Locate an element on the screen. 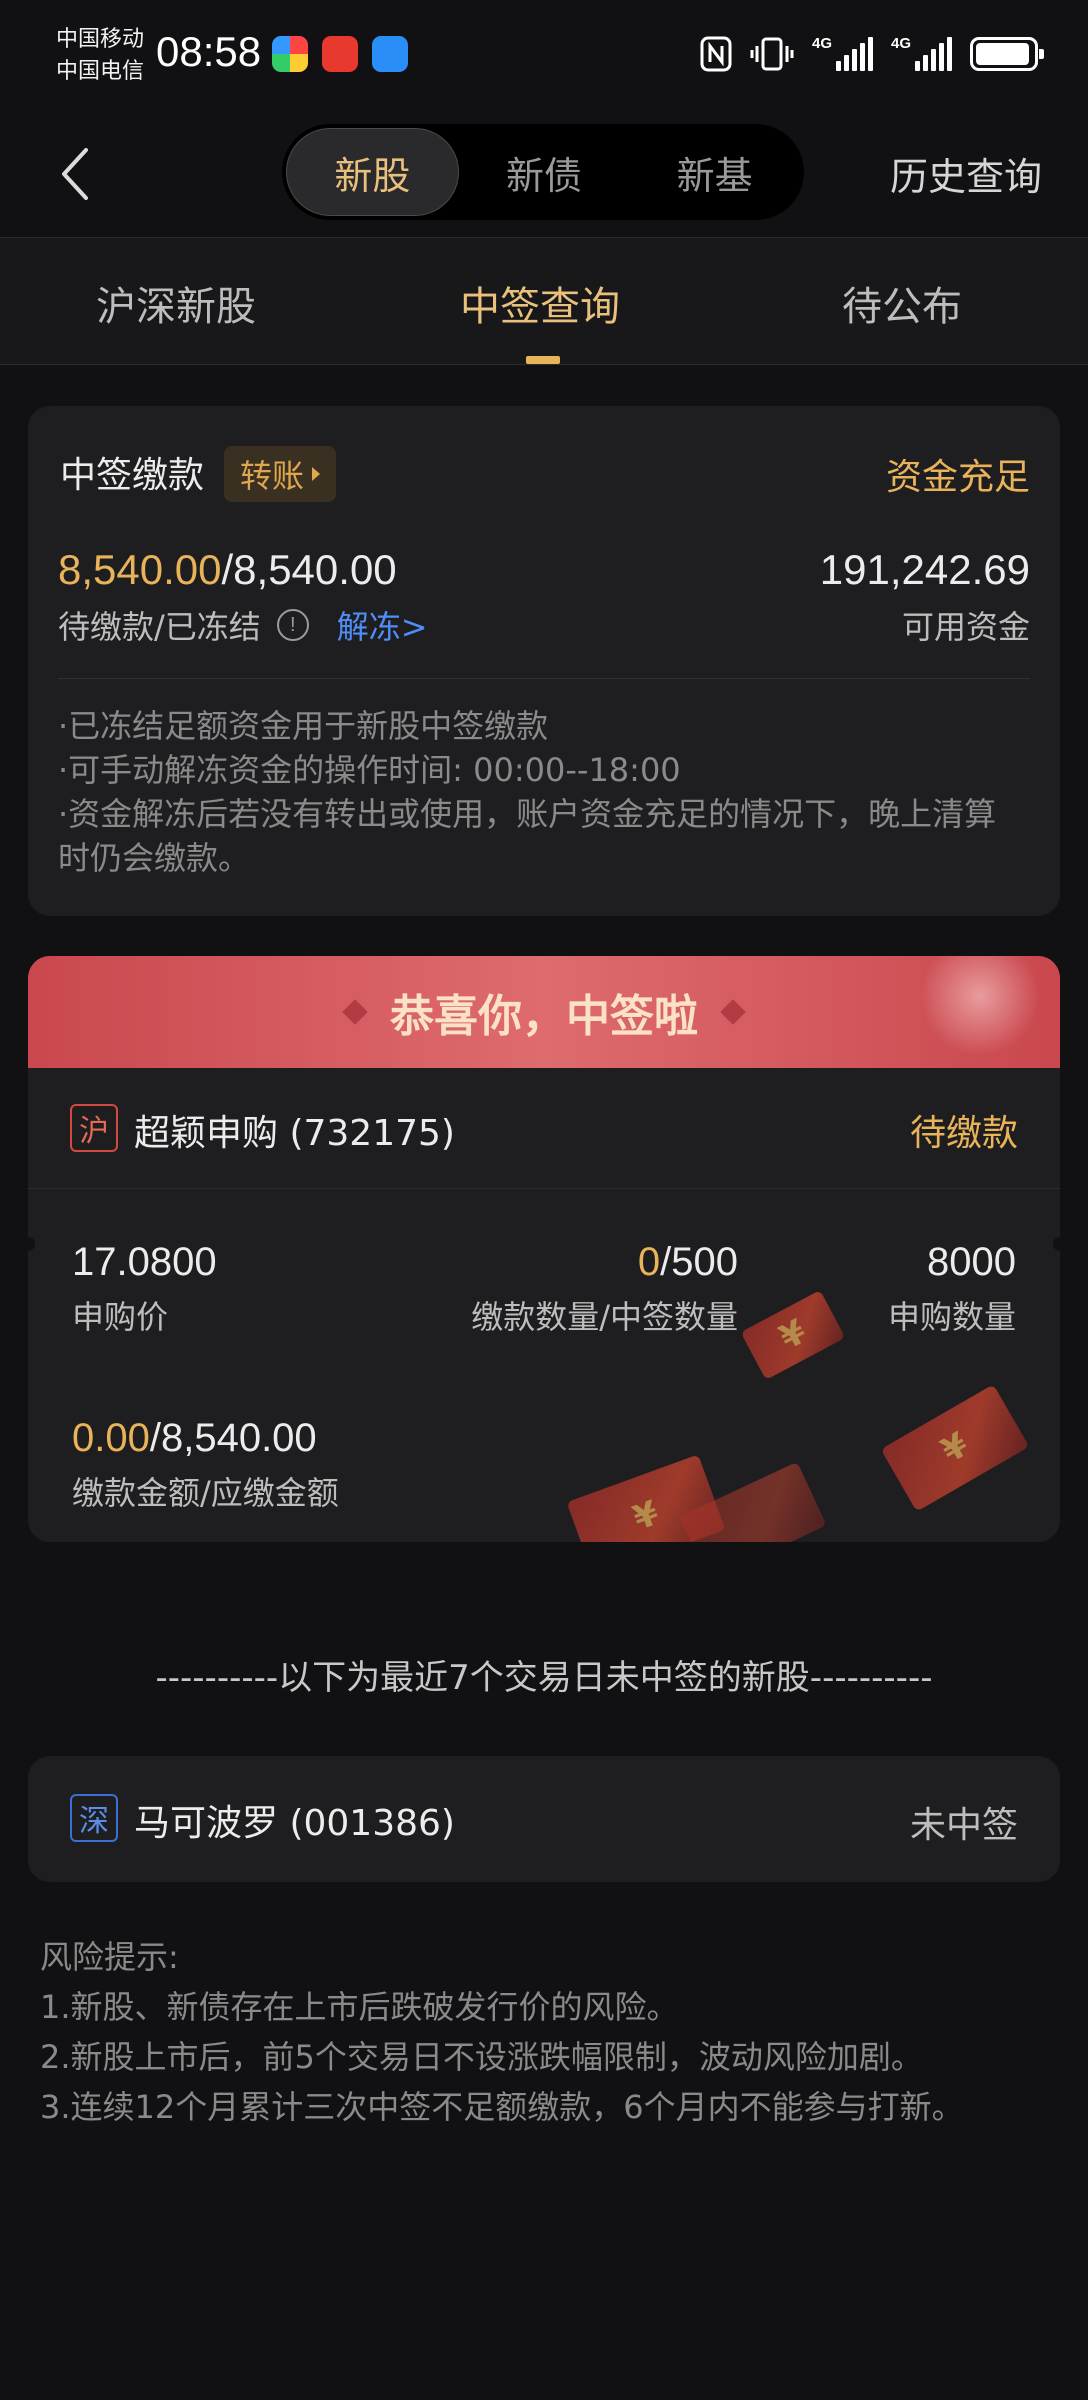 Image resolution: width=1088 pixels, height=2400 pixels. won-qty: /500 is located at coordinates (699, 1262).